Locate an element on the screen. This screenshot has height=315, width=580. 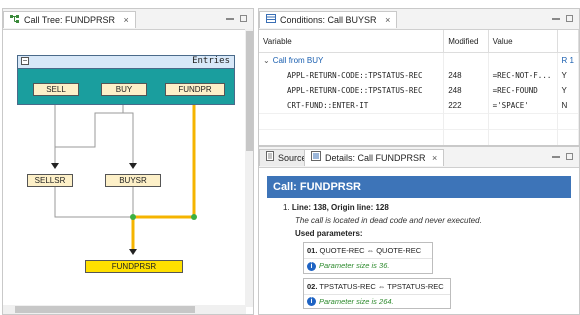
cell-modified: 222 is located at coordinates (466, 106).